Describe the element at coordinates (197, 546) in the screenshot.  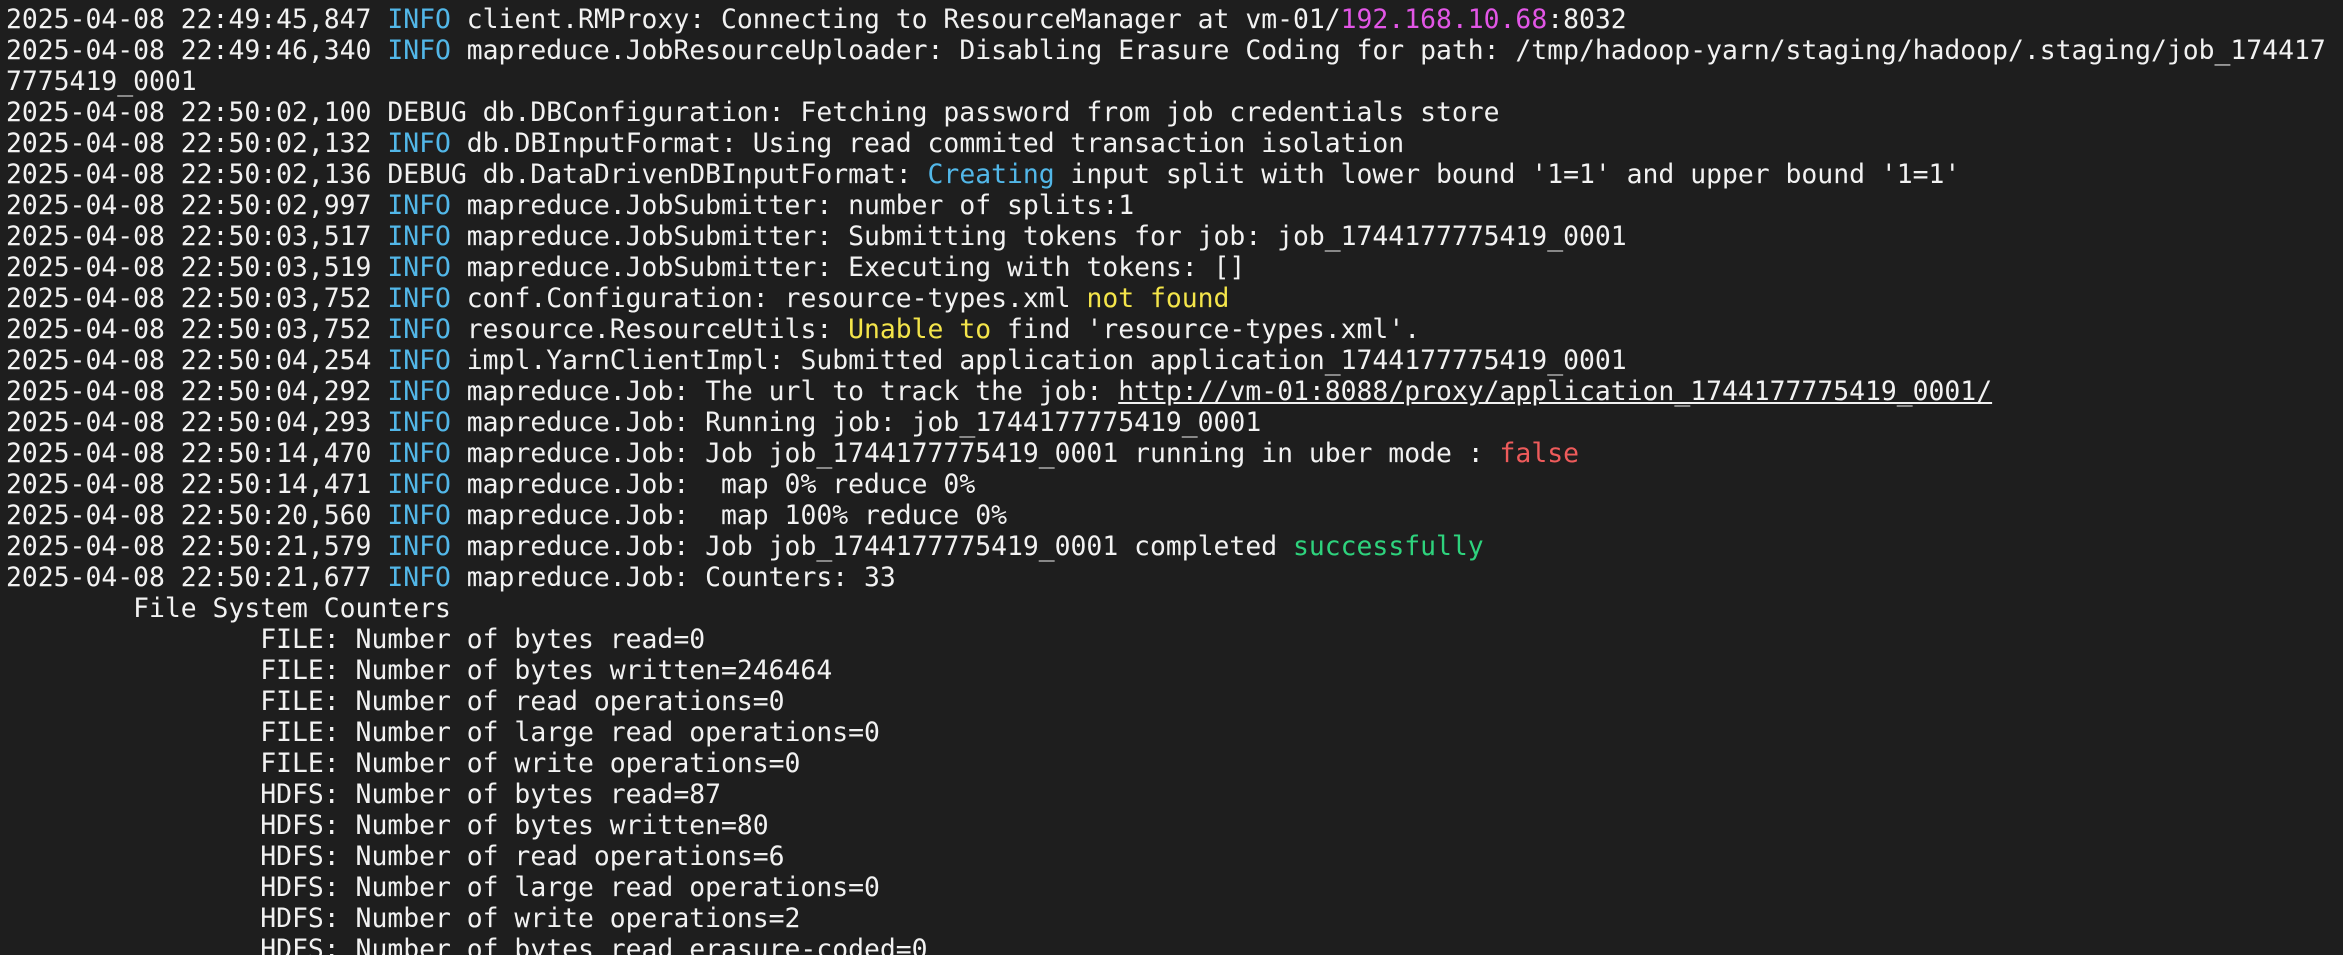
I see `log-text-segment: 2025-04-08 22:50:21,579` at that location.